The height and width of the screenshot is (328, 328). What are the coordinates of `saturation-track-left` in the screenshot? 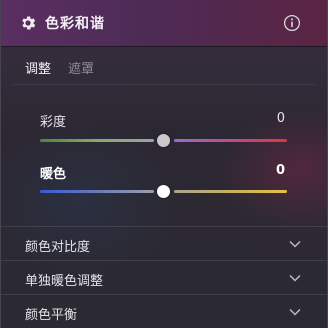 It's located at (97, 140).